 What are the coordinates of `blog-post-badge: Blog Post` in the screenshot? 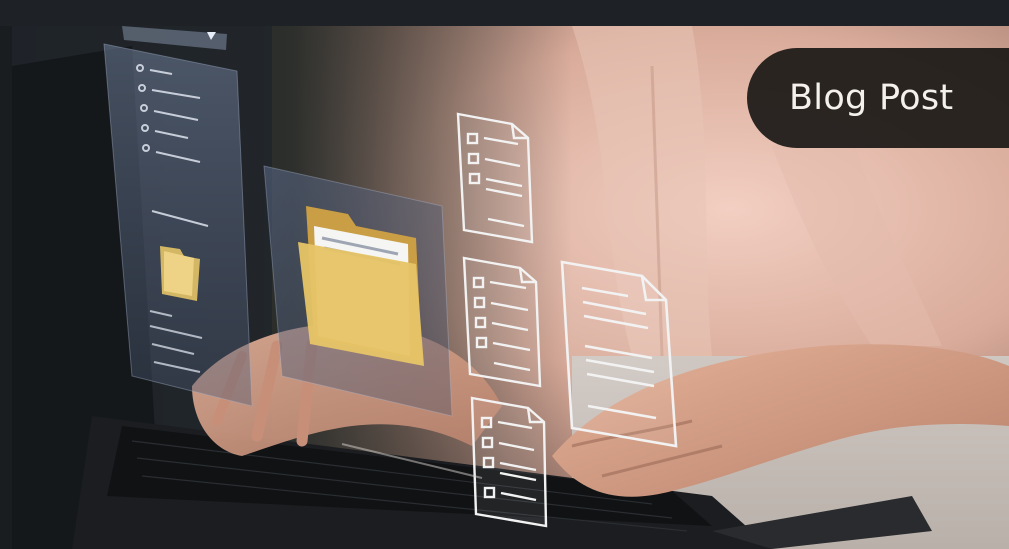 It's located at (878, 98).